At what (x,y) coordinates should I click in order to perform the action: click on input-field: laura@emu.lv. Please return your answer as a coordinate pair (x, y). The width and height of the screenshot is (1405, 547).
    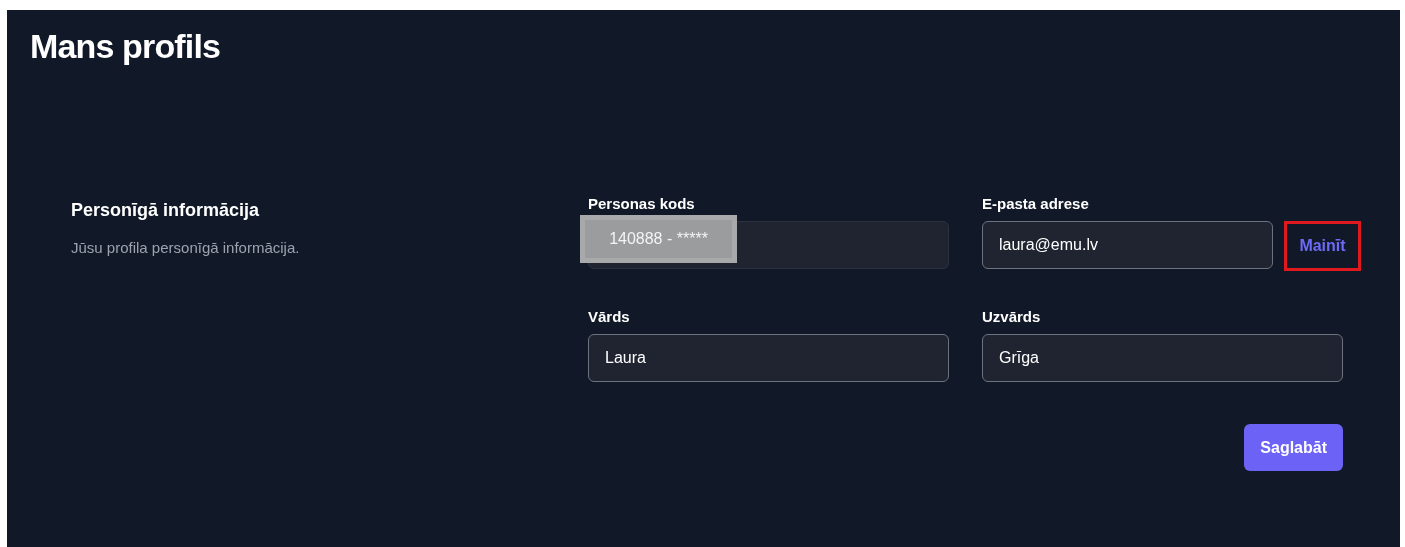
    Looking at the image, I should click on (1127, 245).